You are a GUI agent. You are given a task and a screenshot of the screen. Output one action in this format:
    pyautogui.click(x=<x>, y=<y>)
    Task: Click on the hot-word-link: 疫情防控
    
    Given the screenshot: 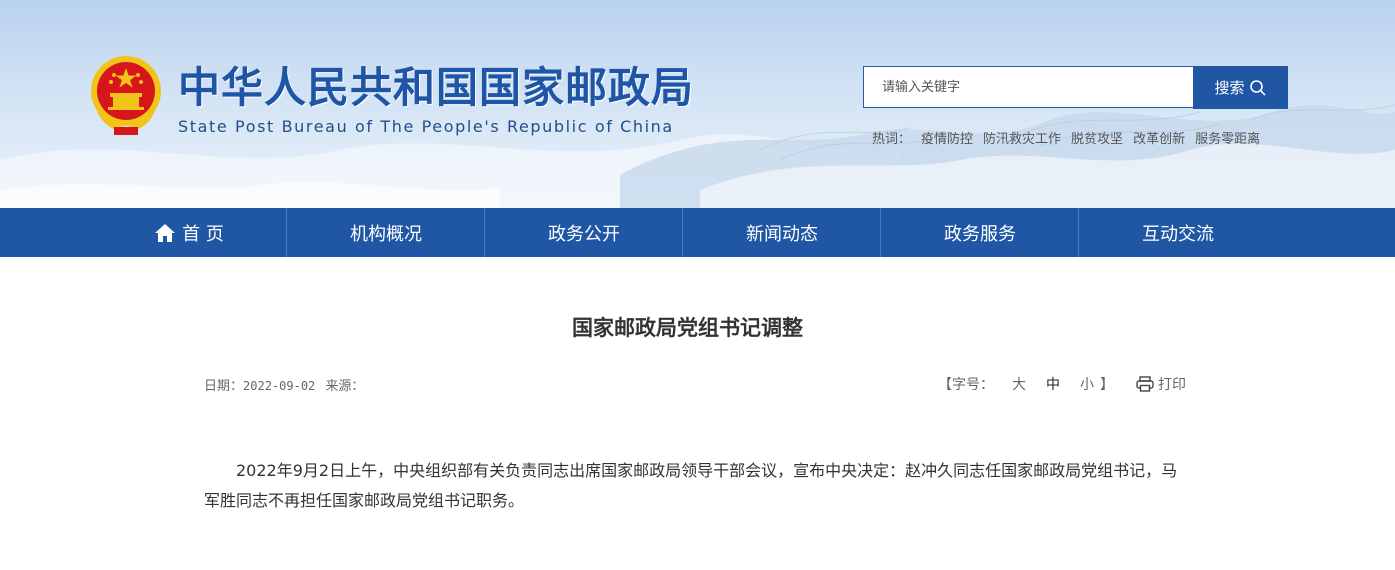 What is the action you would take?
    pyautogui.click(x=947, y=137)
    